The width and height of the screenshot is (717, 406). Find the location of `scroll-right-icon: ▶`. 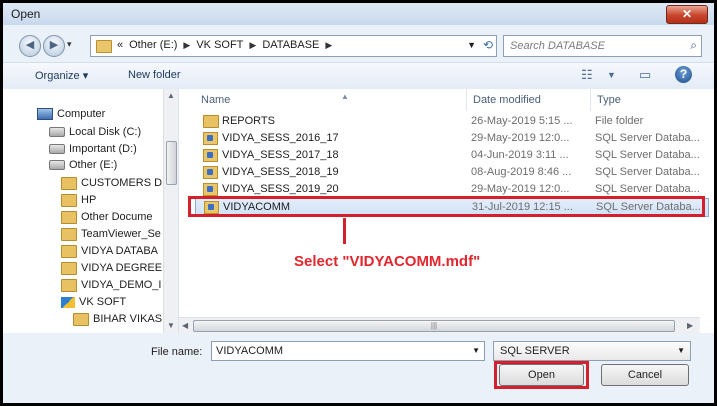

scroll-right-icon: ▶ is located at coordinates (690, 325).